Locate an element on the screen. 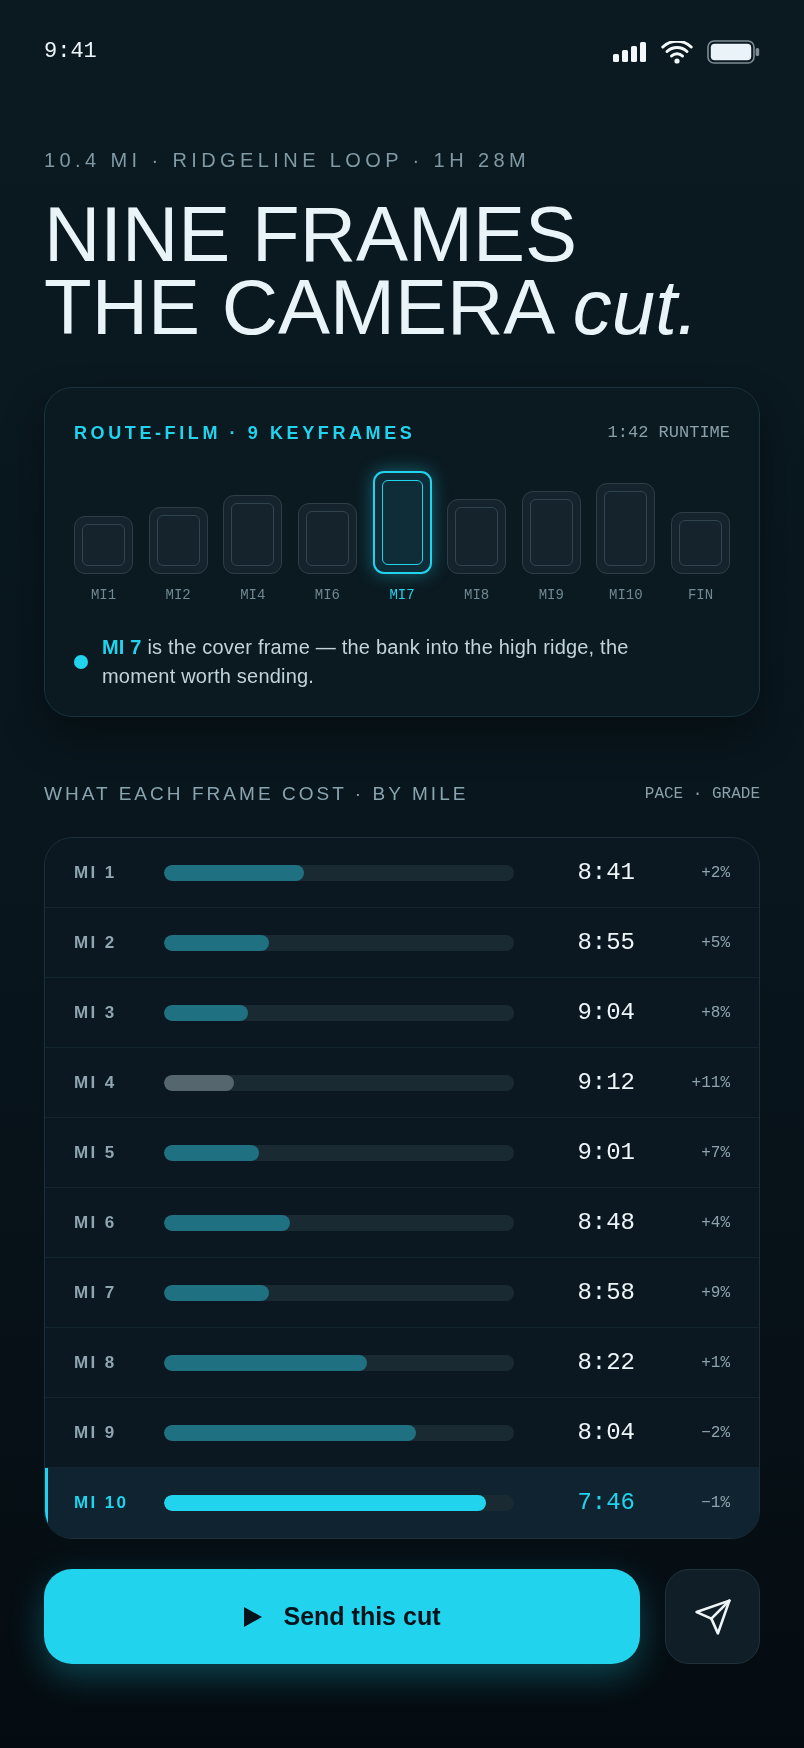 This screenshot has height=1748, width=804. mile-label: MI 4 is located at coordinates (95, 1082).